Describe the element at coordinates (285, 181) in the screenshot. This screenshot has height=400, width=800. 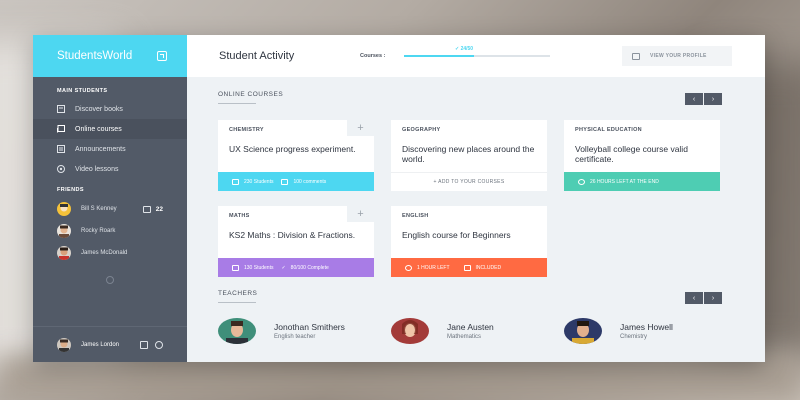
I see `comments-icon` at that location.